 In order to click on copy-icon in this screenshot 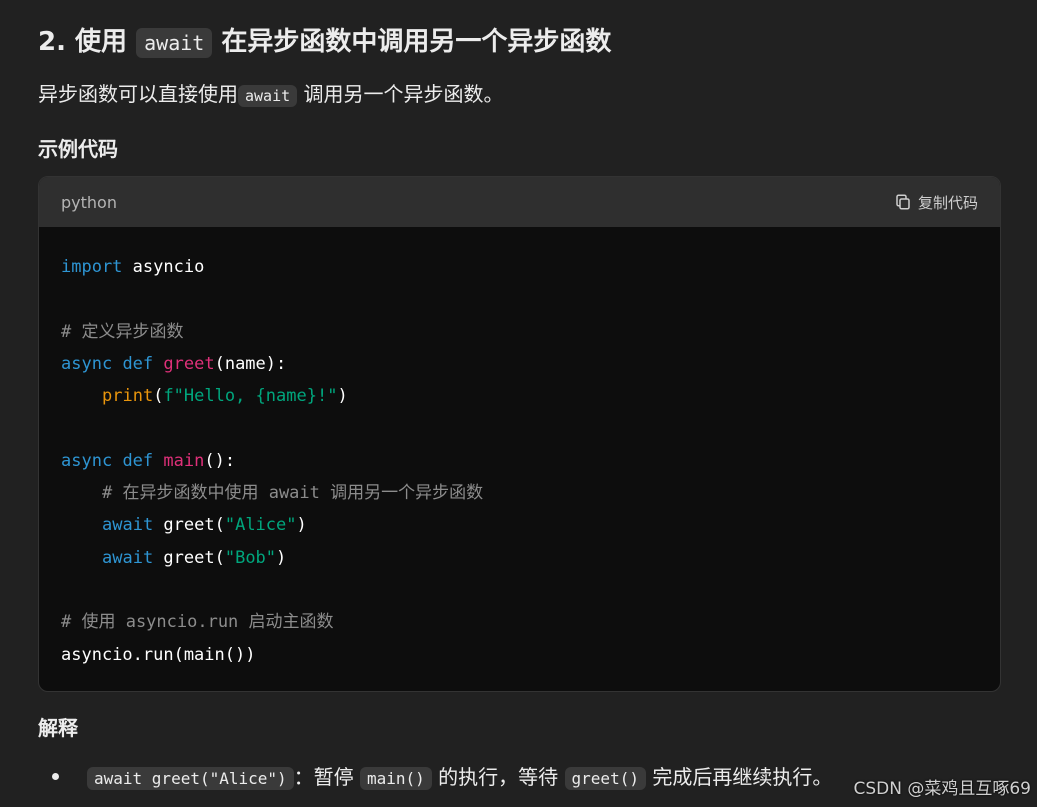, I will do `click(903, 202)`.